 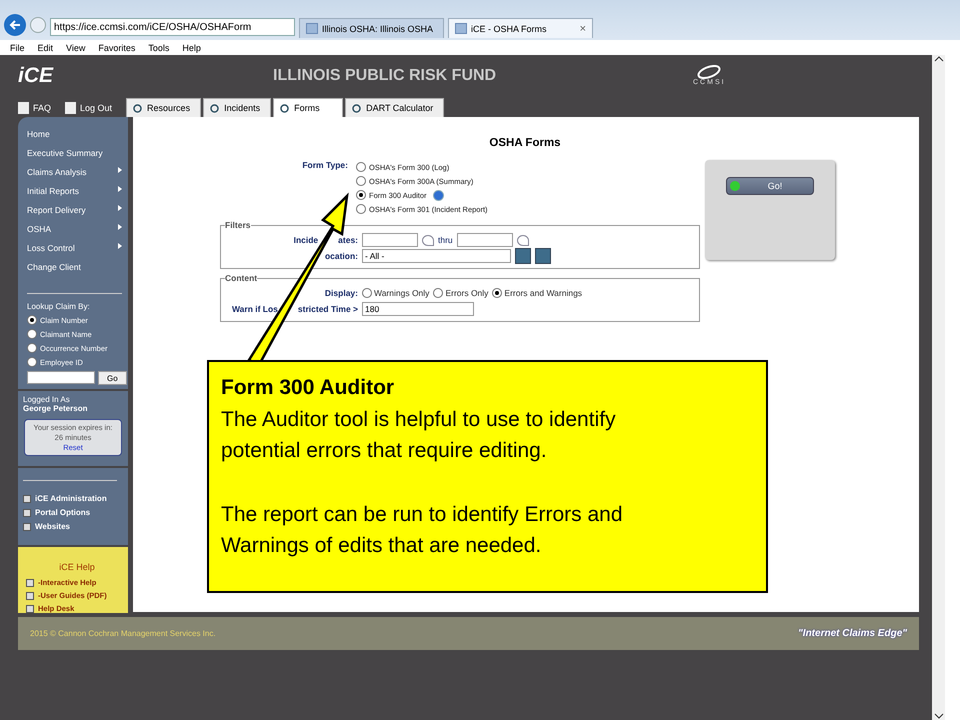 I want to click on user-name: George Peterson, so click(x=55, y=408).